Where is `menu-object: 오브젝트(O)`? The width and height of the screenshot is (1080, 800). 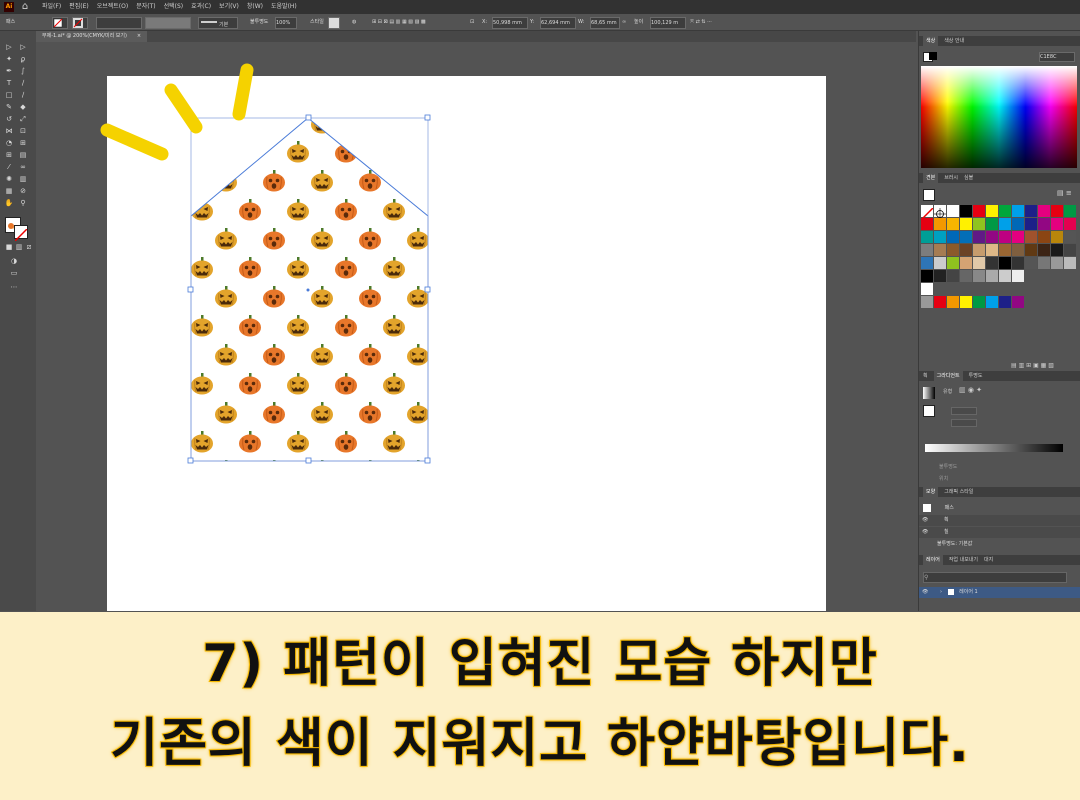
menu-object: 오브젝트(O) is located at coordinates (113, 7).